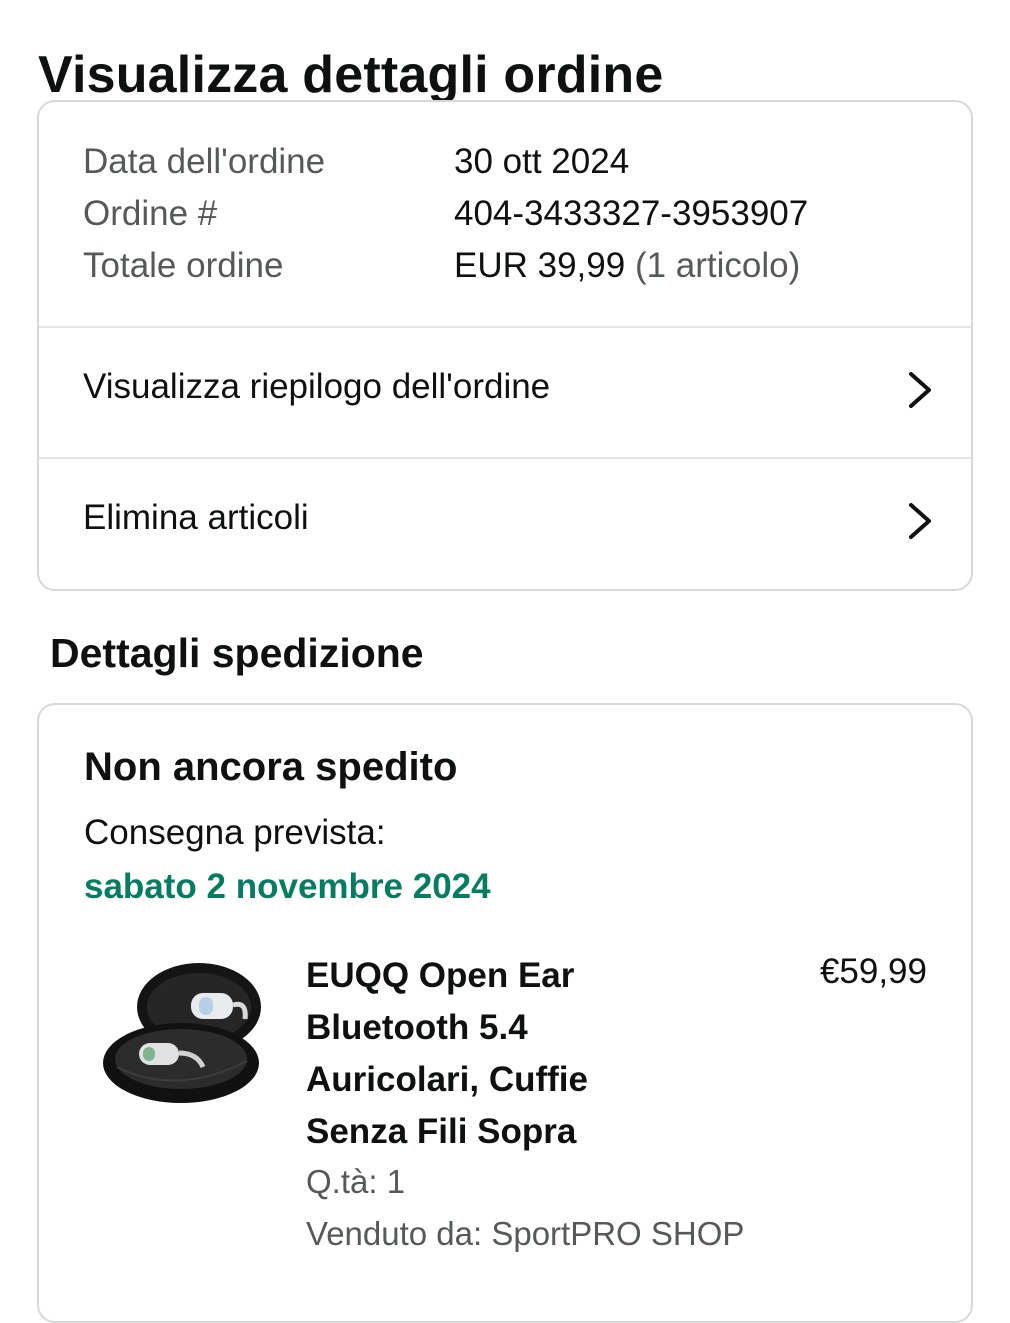 This screenshot has height=1323, width=1010. Describe the element at coordinates (235, 832) in the screenshot. I see `delivery-estimate-label: Consegna prevista:` at that location.